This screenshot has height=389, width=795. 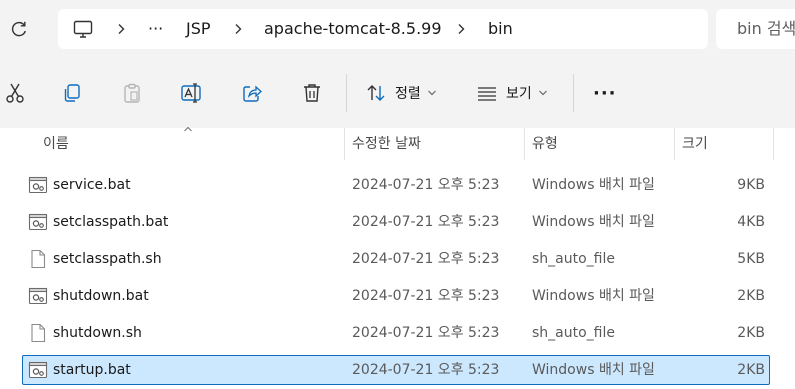 What do you see at coordinates (766, 28) in the screenshot?
I see `search-placeholder: bin 검색` at bounding box center [766, 28].